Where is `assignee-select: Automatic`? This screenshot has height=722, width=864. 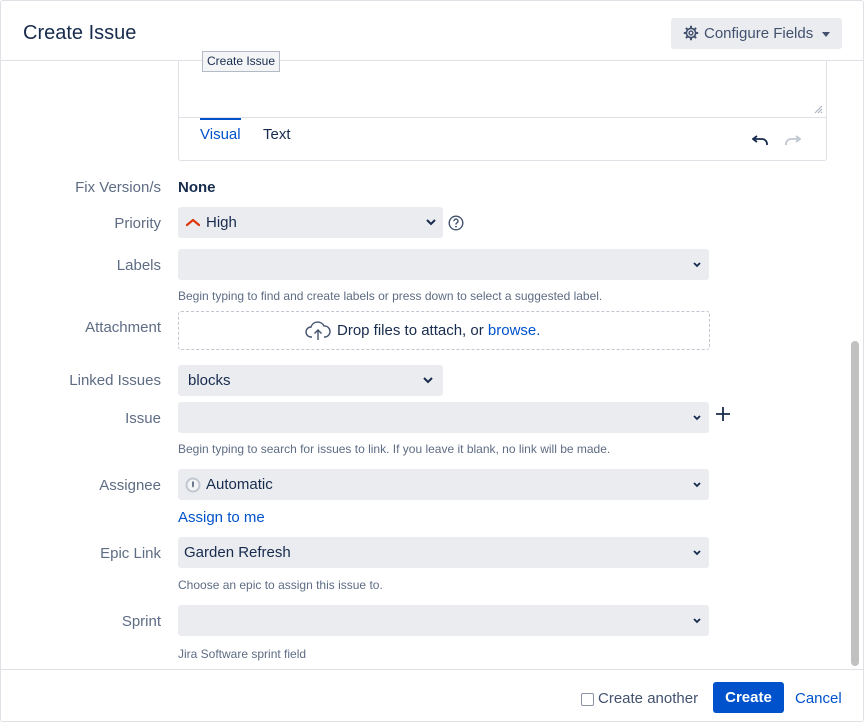 assignee-select: Automatic is located at coordinates (443, 484).